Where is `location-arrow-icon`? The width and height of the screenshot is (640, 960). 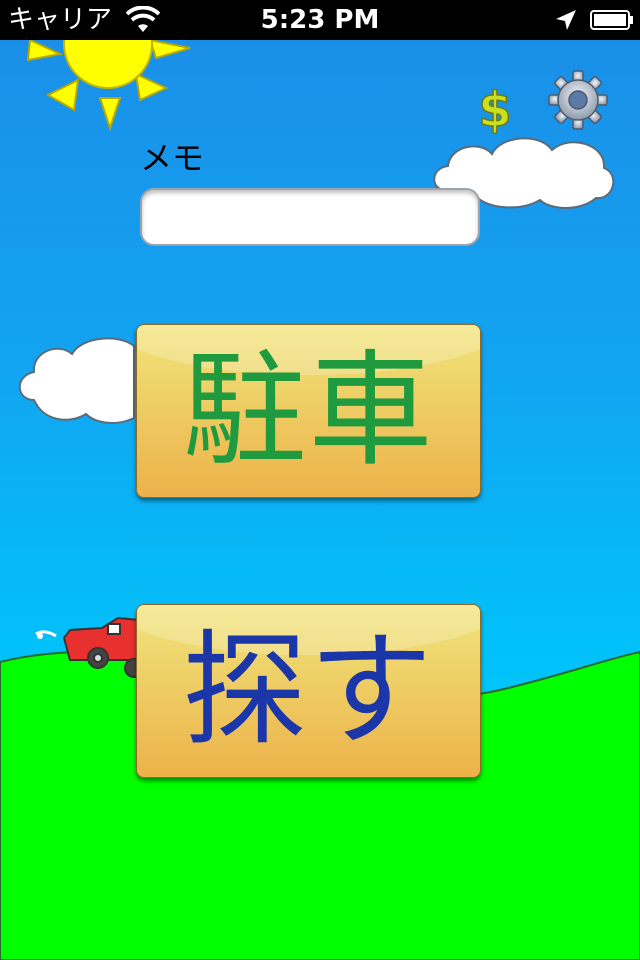
location-arrow-icon is located at coordinates (566, 20).